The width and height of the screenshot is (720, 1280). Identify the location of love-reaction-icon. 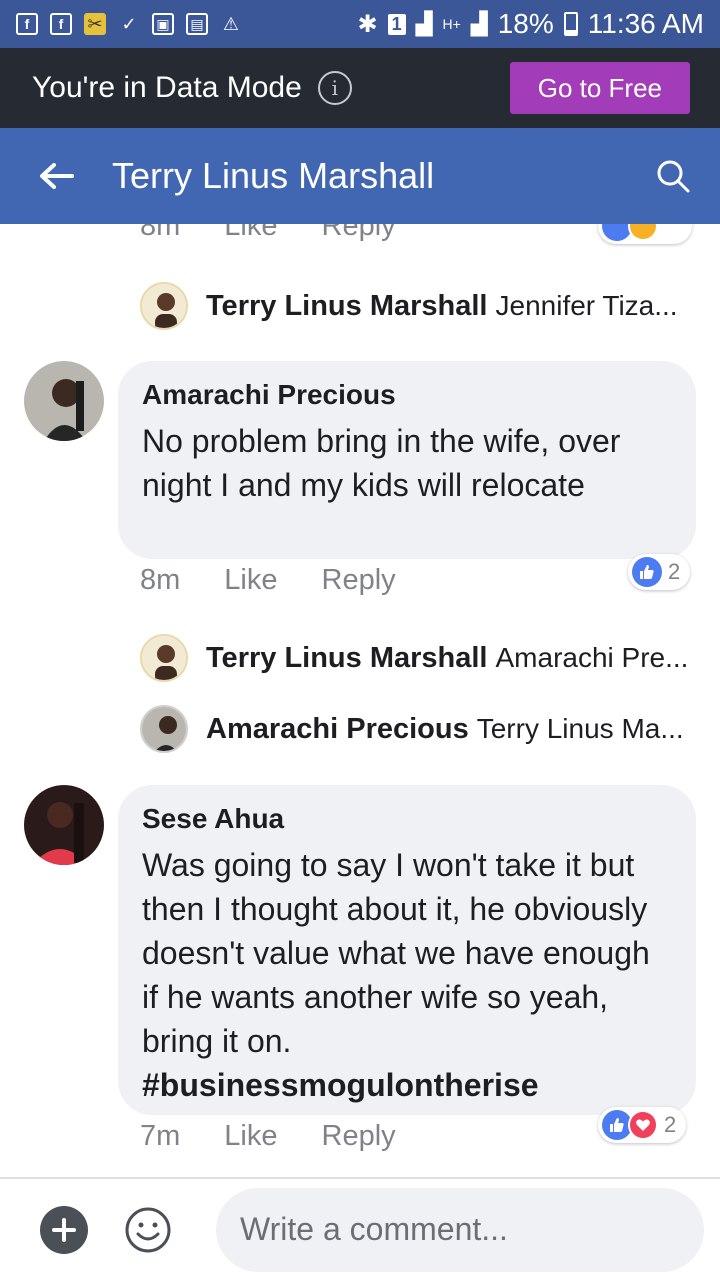
(643, 1125).